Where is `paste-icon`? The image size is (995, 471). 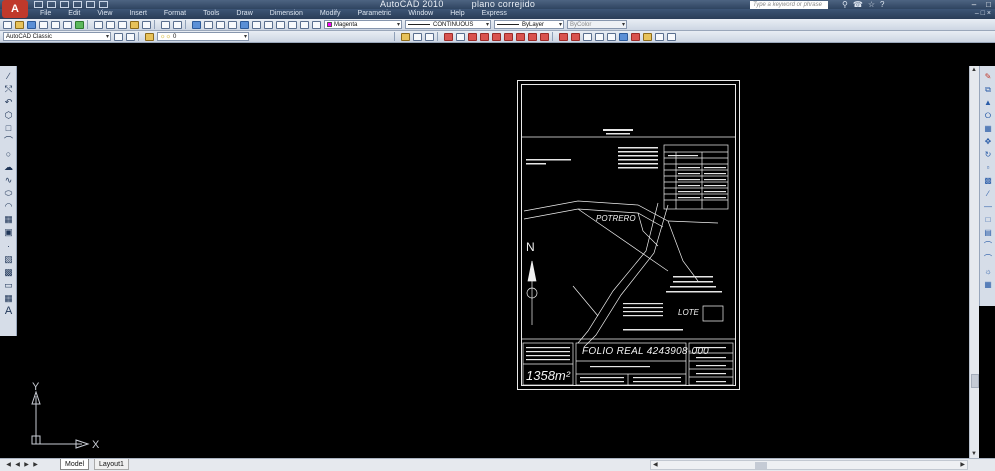
paste-icon is located at coordinates (122, 24).